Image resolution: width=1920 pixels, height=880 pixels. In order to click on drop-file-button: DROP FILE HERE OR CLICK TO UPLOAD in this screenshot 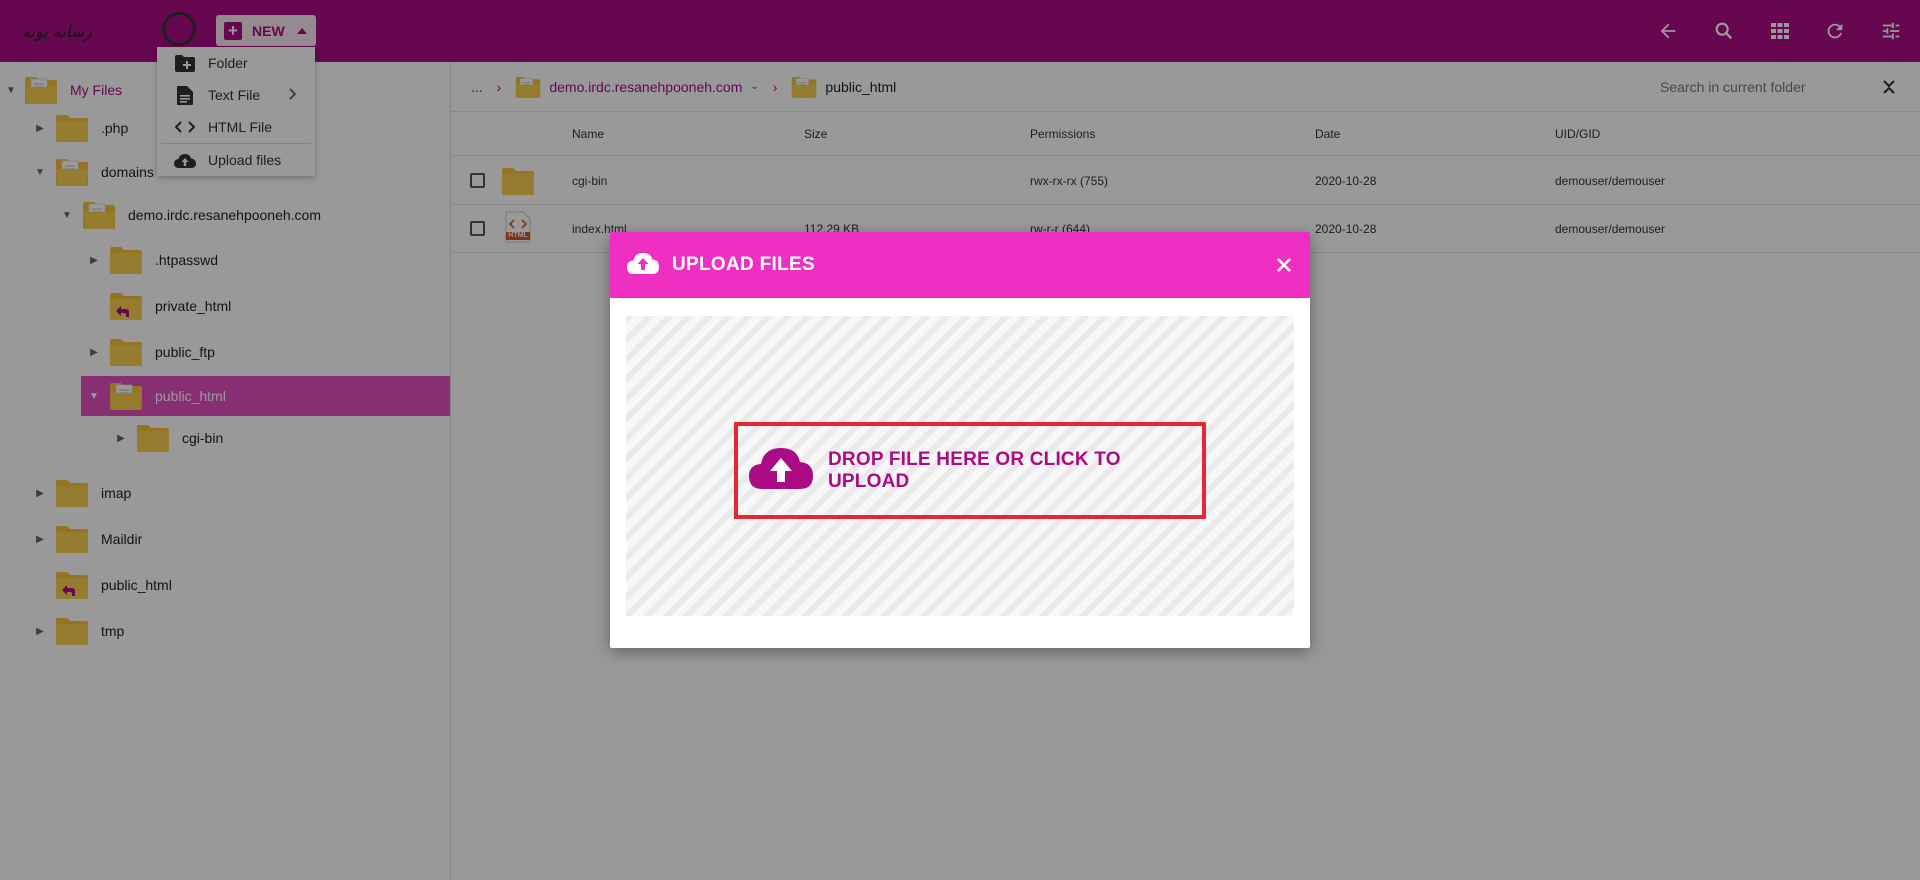, I will do `click(970, 470)`.